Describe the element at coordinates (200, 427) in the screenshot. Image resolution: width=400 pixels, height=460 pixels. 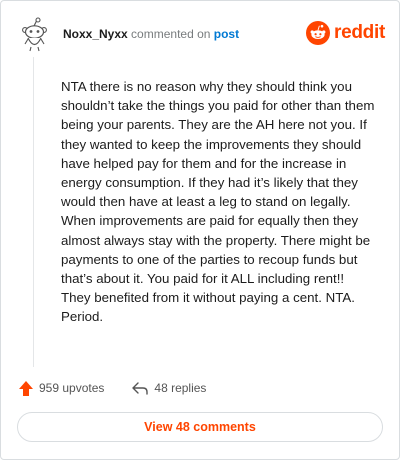
I see `view-comments-button: View 48 comments` at that location.